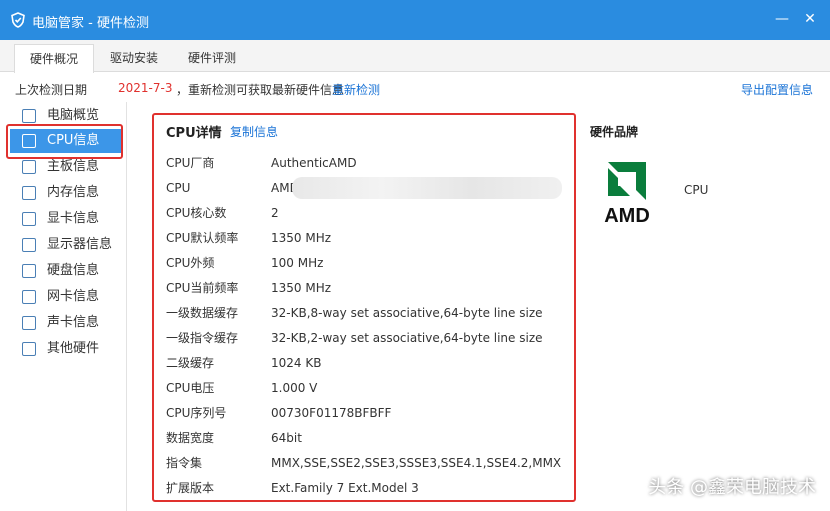  What do you see at coordinates (29, 323) in the screenshot?
I see `sound-icon` at bounding box center [29, 323].